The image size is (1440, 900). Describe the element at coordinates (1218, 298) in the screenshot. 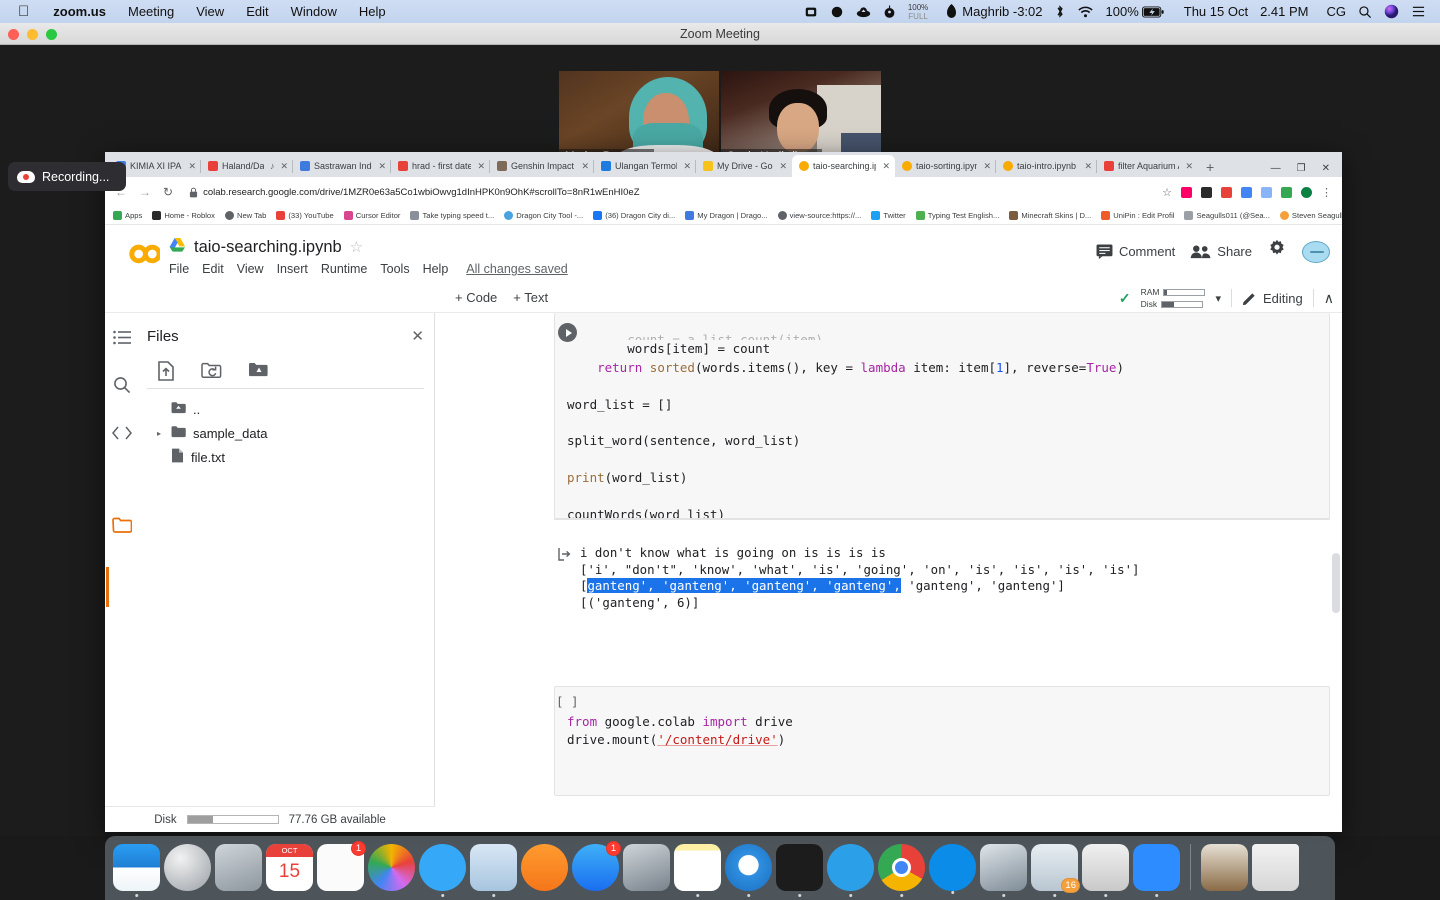

I see `chevron-down-icon: ▾` at that location.